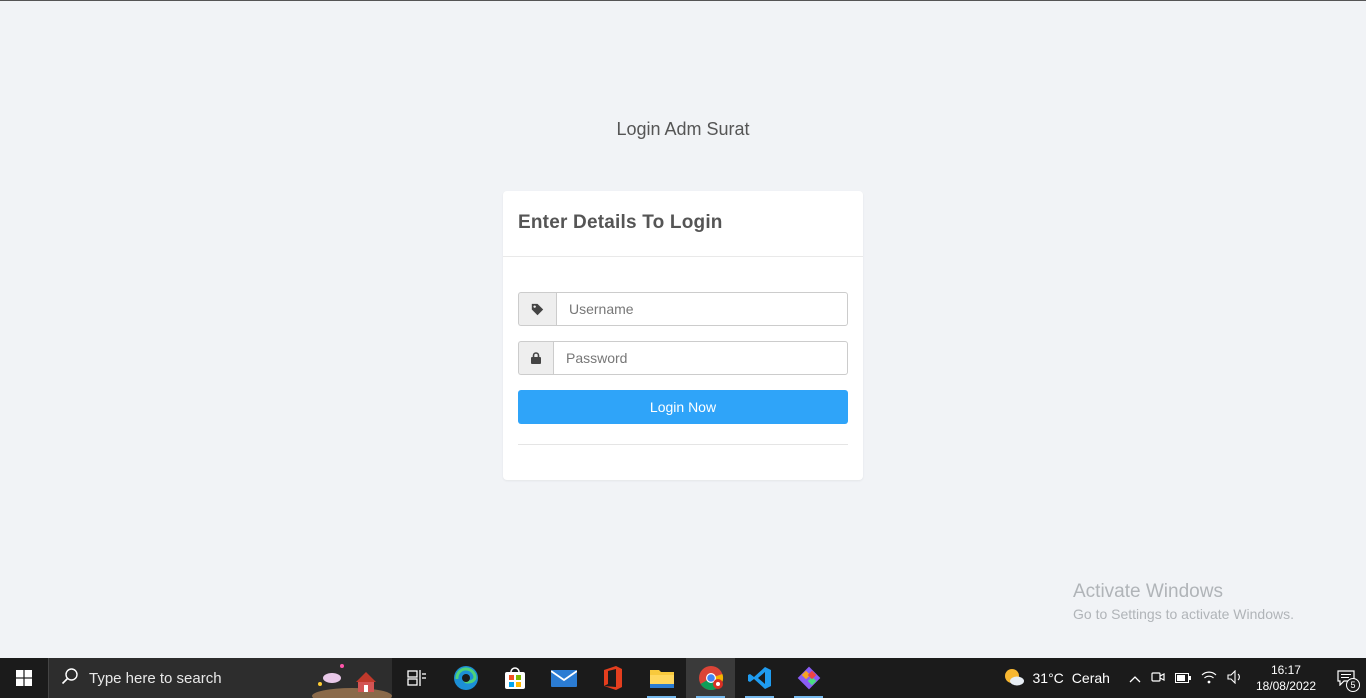 The height and width of the screenshot is (698, 1366). I want to click on battery-icon, so click(1182, 678).